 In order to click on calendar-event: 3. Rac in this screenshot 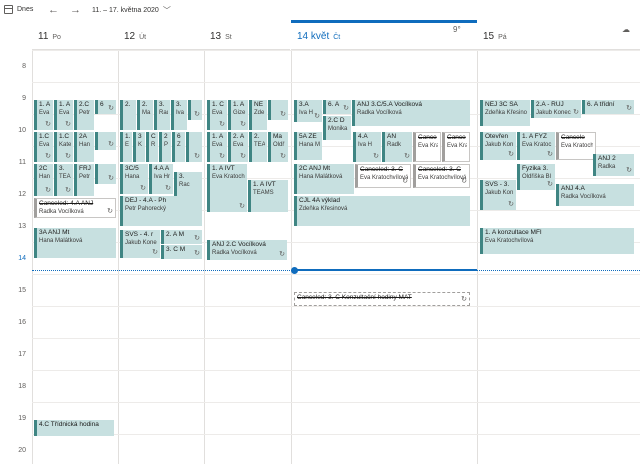, I will do `click(188, 184)`.